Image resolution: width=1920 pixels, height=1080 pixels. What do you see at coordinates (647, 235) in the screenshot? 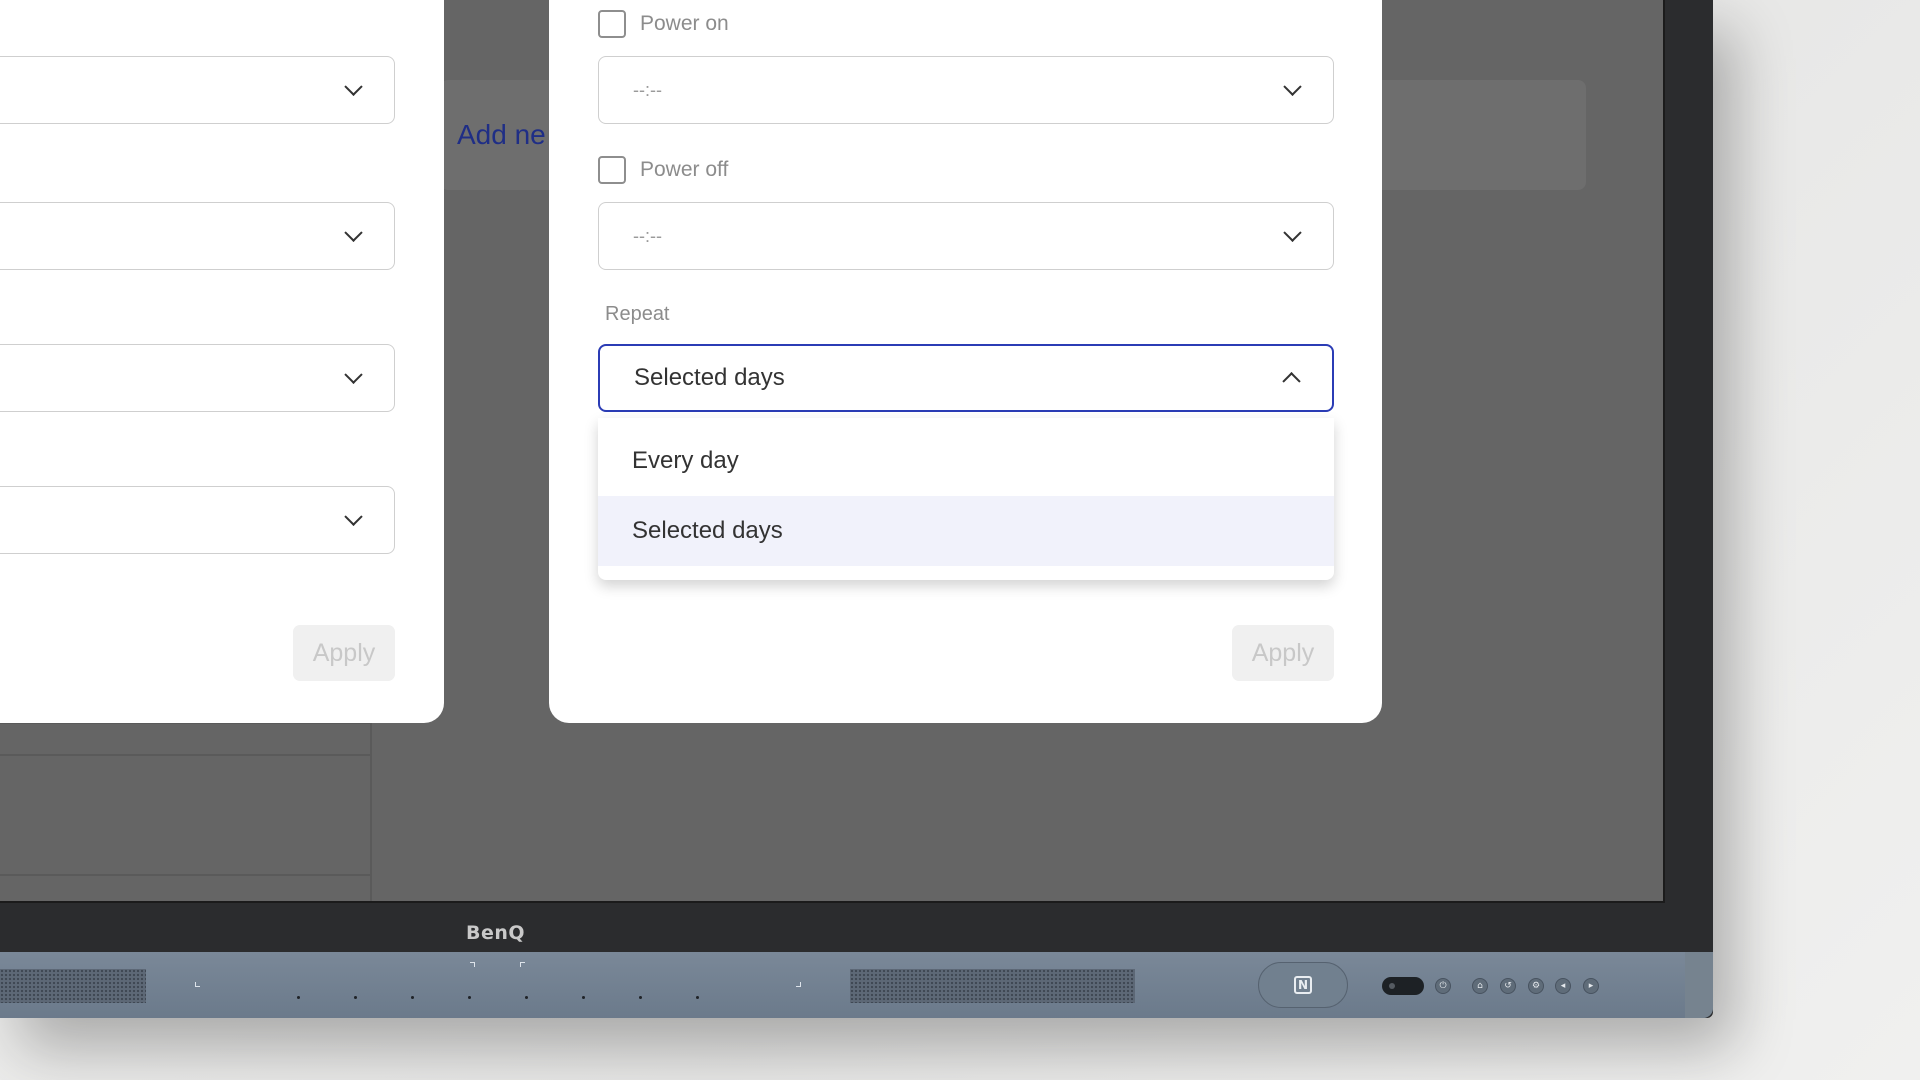
I see `power-off-time-value: --:--` at bounding box center [647, 235].